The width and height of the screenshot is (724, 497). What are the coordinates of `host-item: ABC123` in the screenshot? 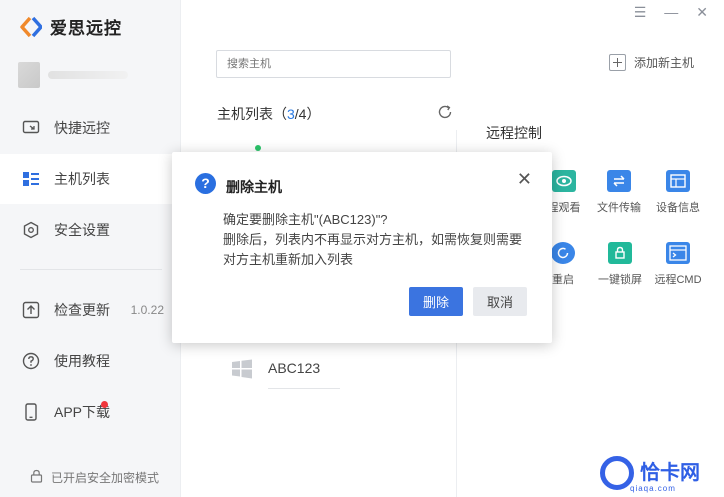 It's located at (275, 370).